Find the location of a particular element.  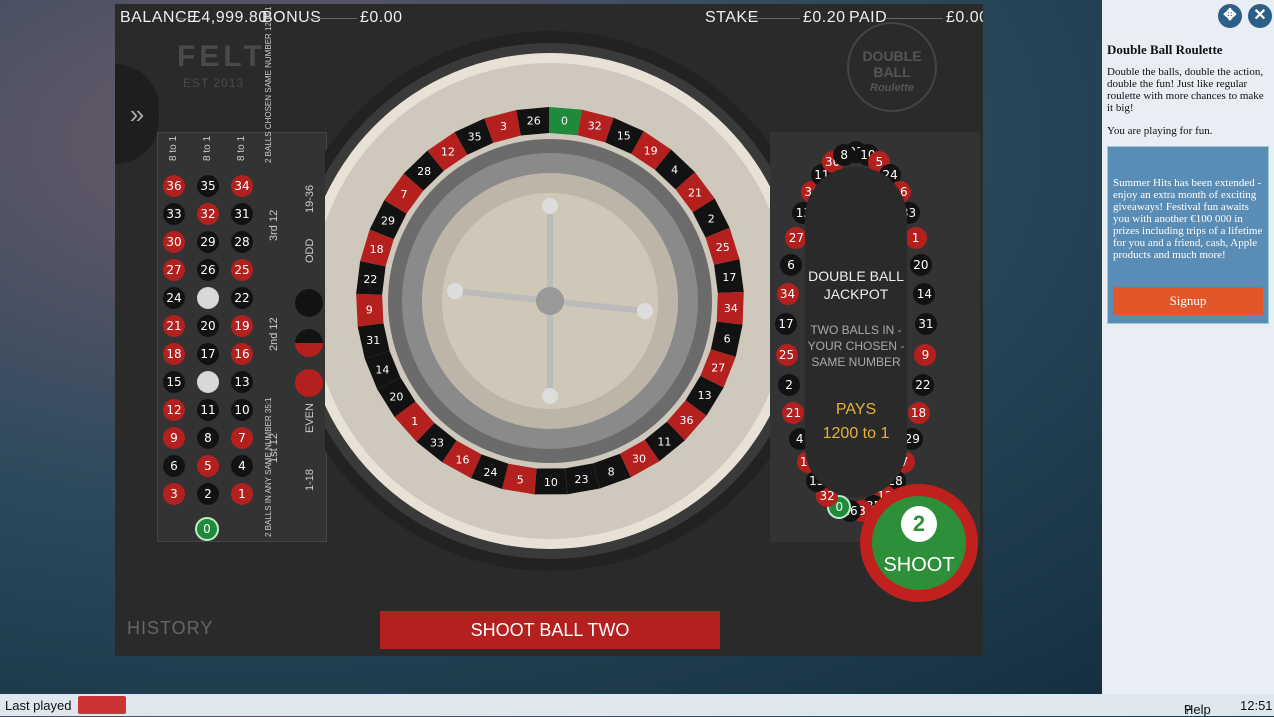

table-cell: 19 is located at coordinates (242, 326).